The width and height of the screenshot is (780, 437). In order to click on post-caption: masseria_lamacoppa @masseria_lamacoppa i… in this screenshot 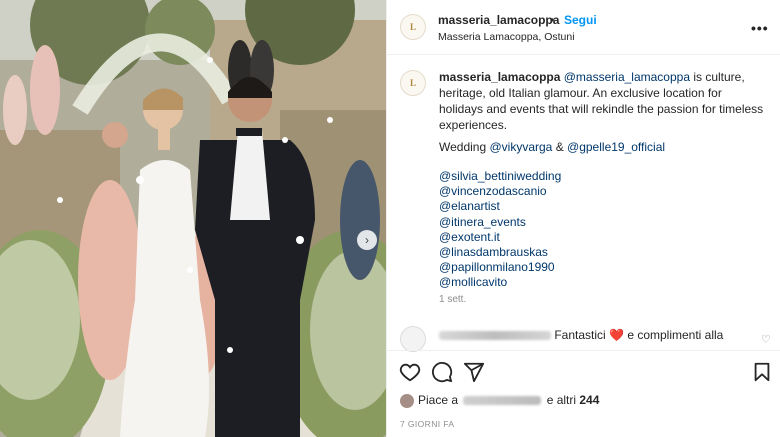, I will do `click(604, 101)`.